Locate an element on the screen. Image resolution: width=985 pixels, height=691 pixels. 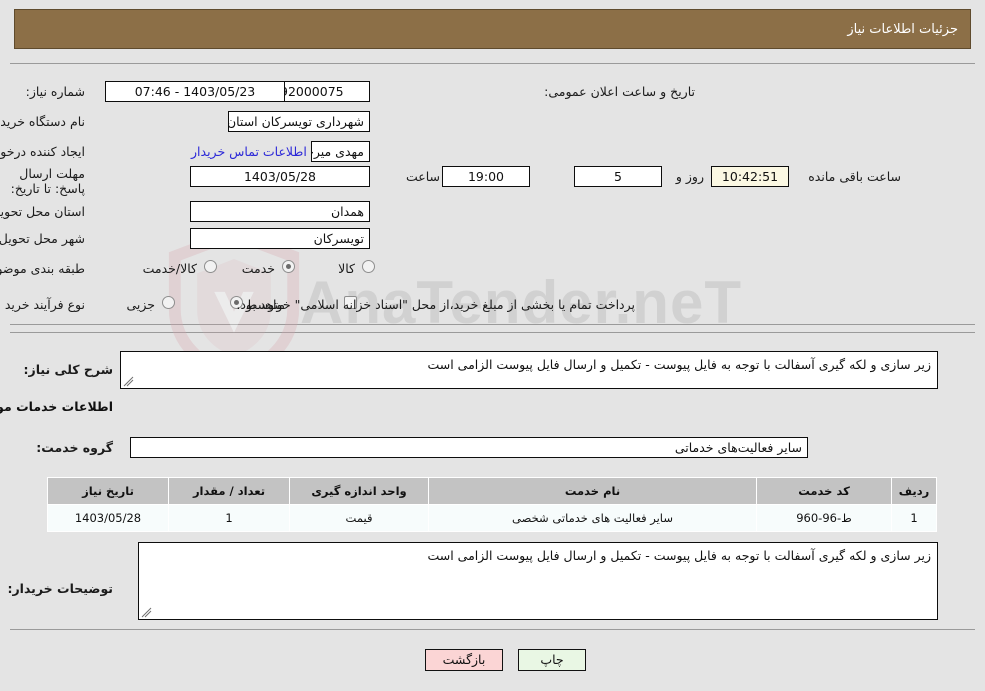
deadline-days-suffix: روز و is located at coordinates (689, 176).